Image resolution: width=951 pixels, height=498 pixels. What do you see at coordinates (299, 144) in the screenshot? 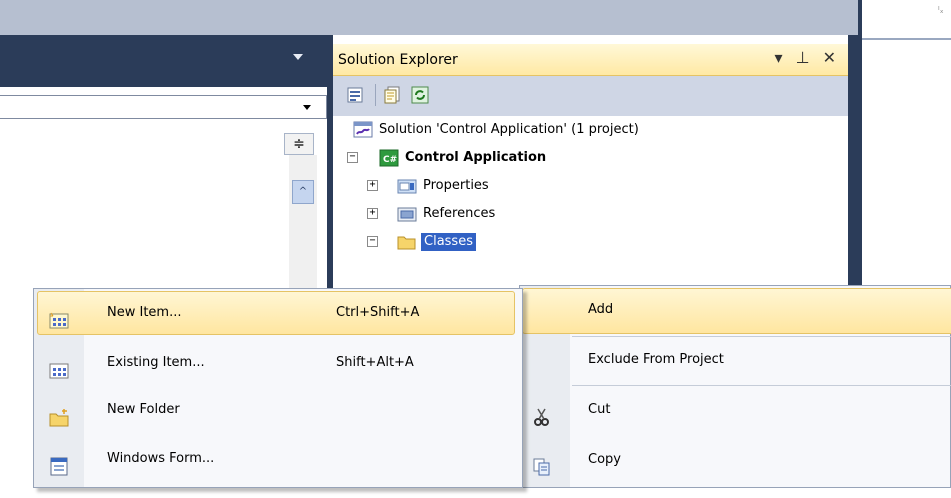
I see `split-window-icon: ≑` at bounding box center [299, 144].